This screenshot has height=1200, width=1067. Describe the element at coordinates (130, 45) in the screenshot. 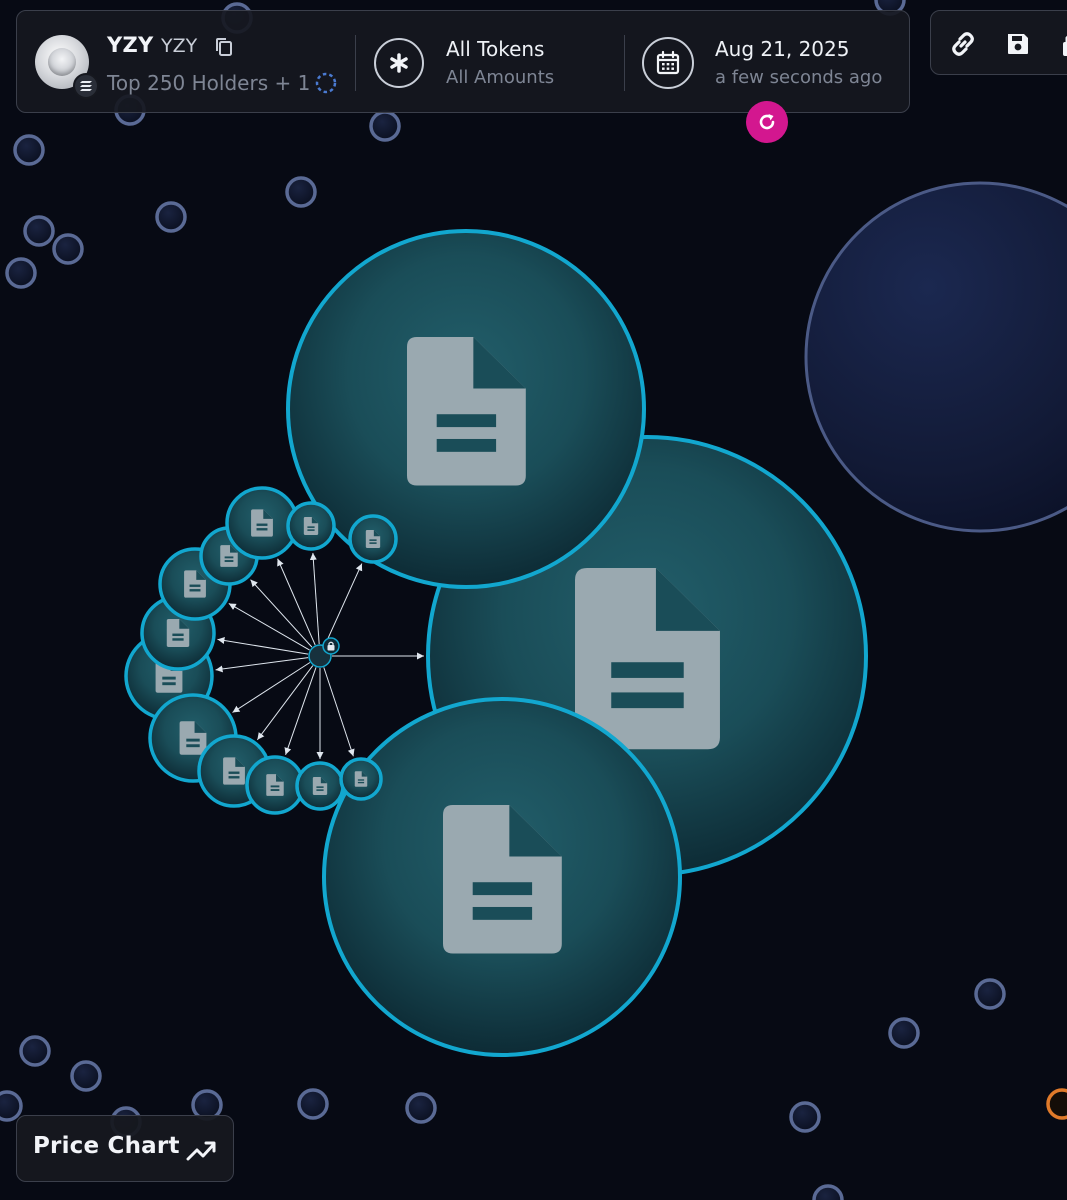

I see `token-name: YZY` at that location.